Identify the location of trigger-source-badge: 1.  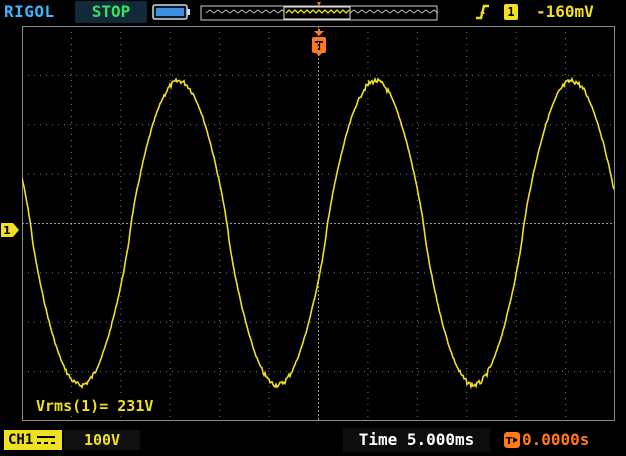
(511, 12).